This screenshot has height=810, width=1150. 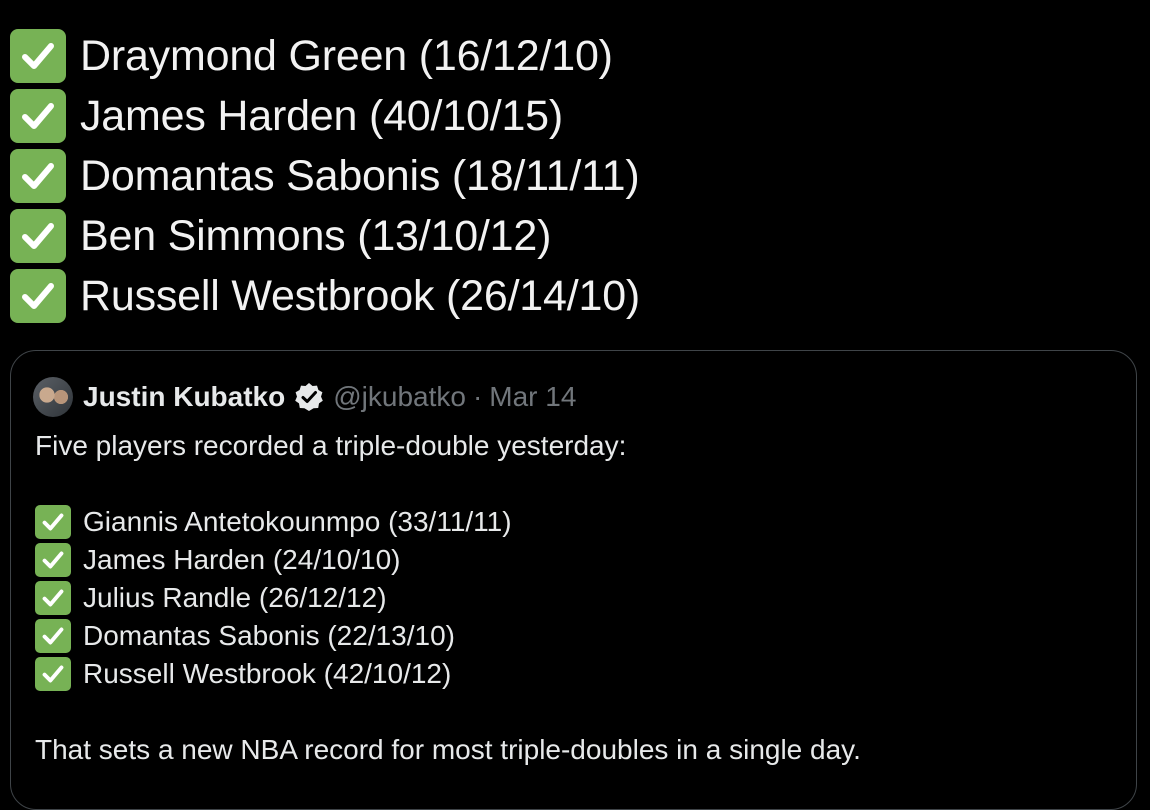 I want to click on checklist-item: James Harden (40/10/15), so click(x=325, y=116).